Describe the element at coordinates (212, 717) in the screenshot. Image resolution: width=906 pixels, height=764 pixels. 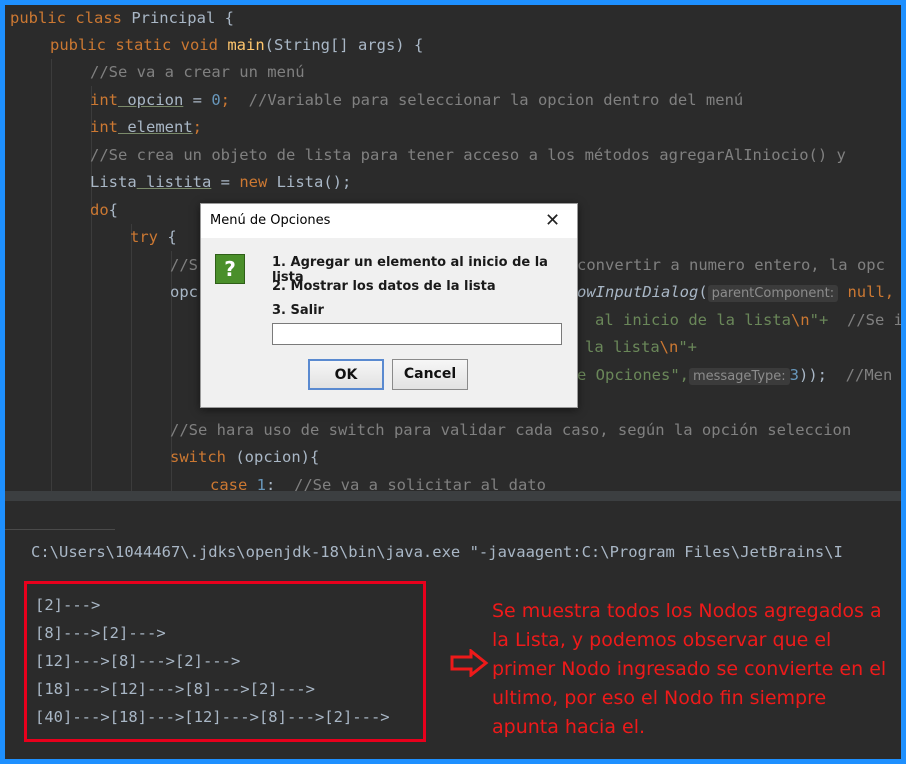
I see `output-line: [40]--->[18]--->[12]--->[8]--->[2]--->` at that location.